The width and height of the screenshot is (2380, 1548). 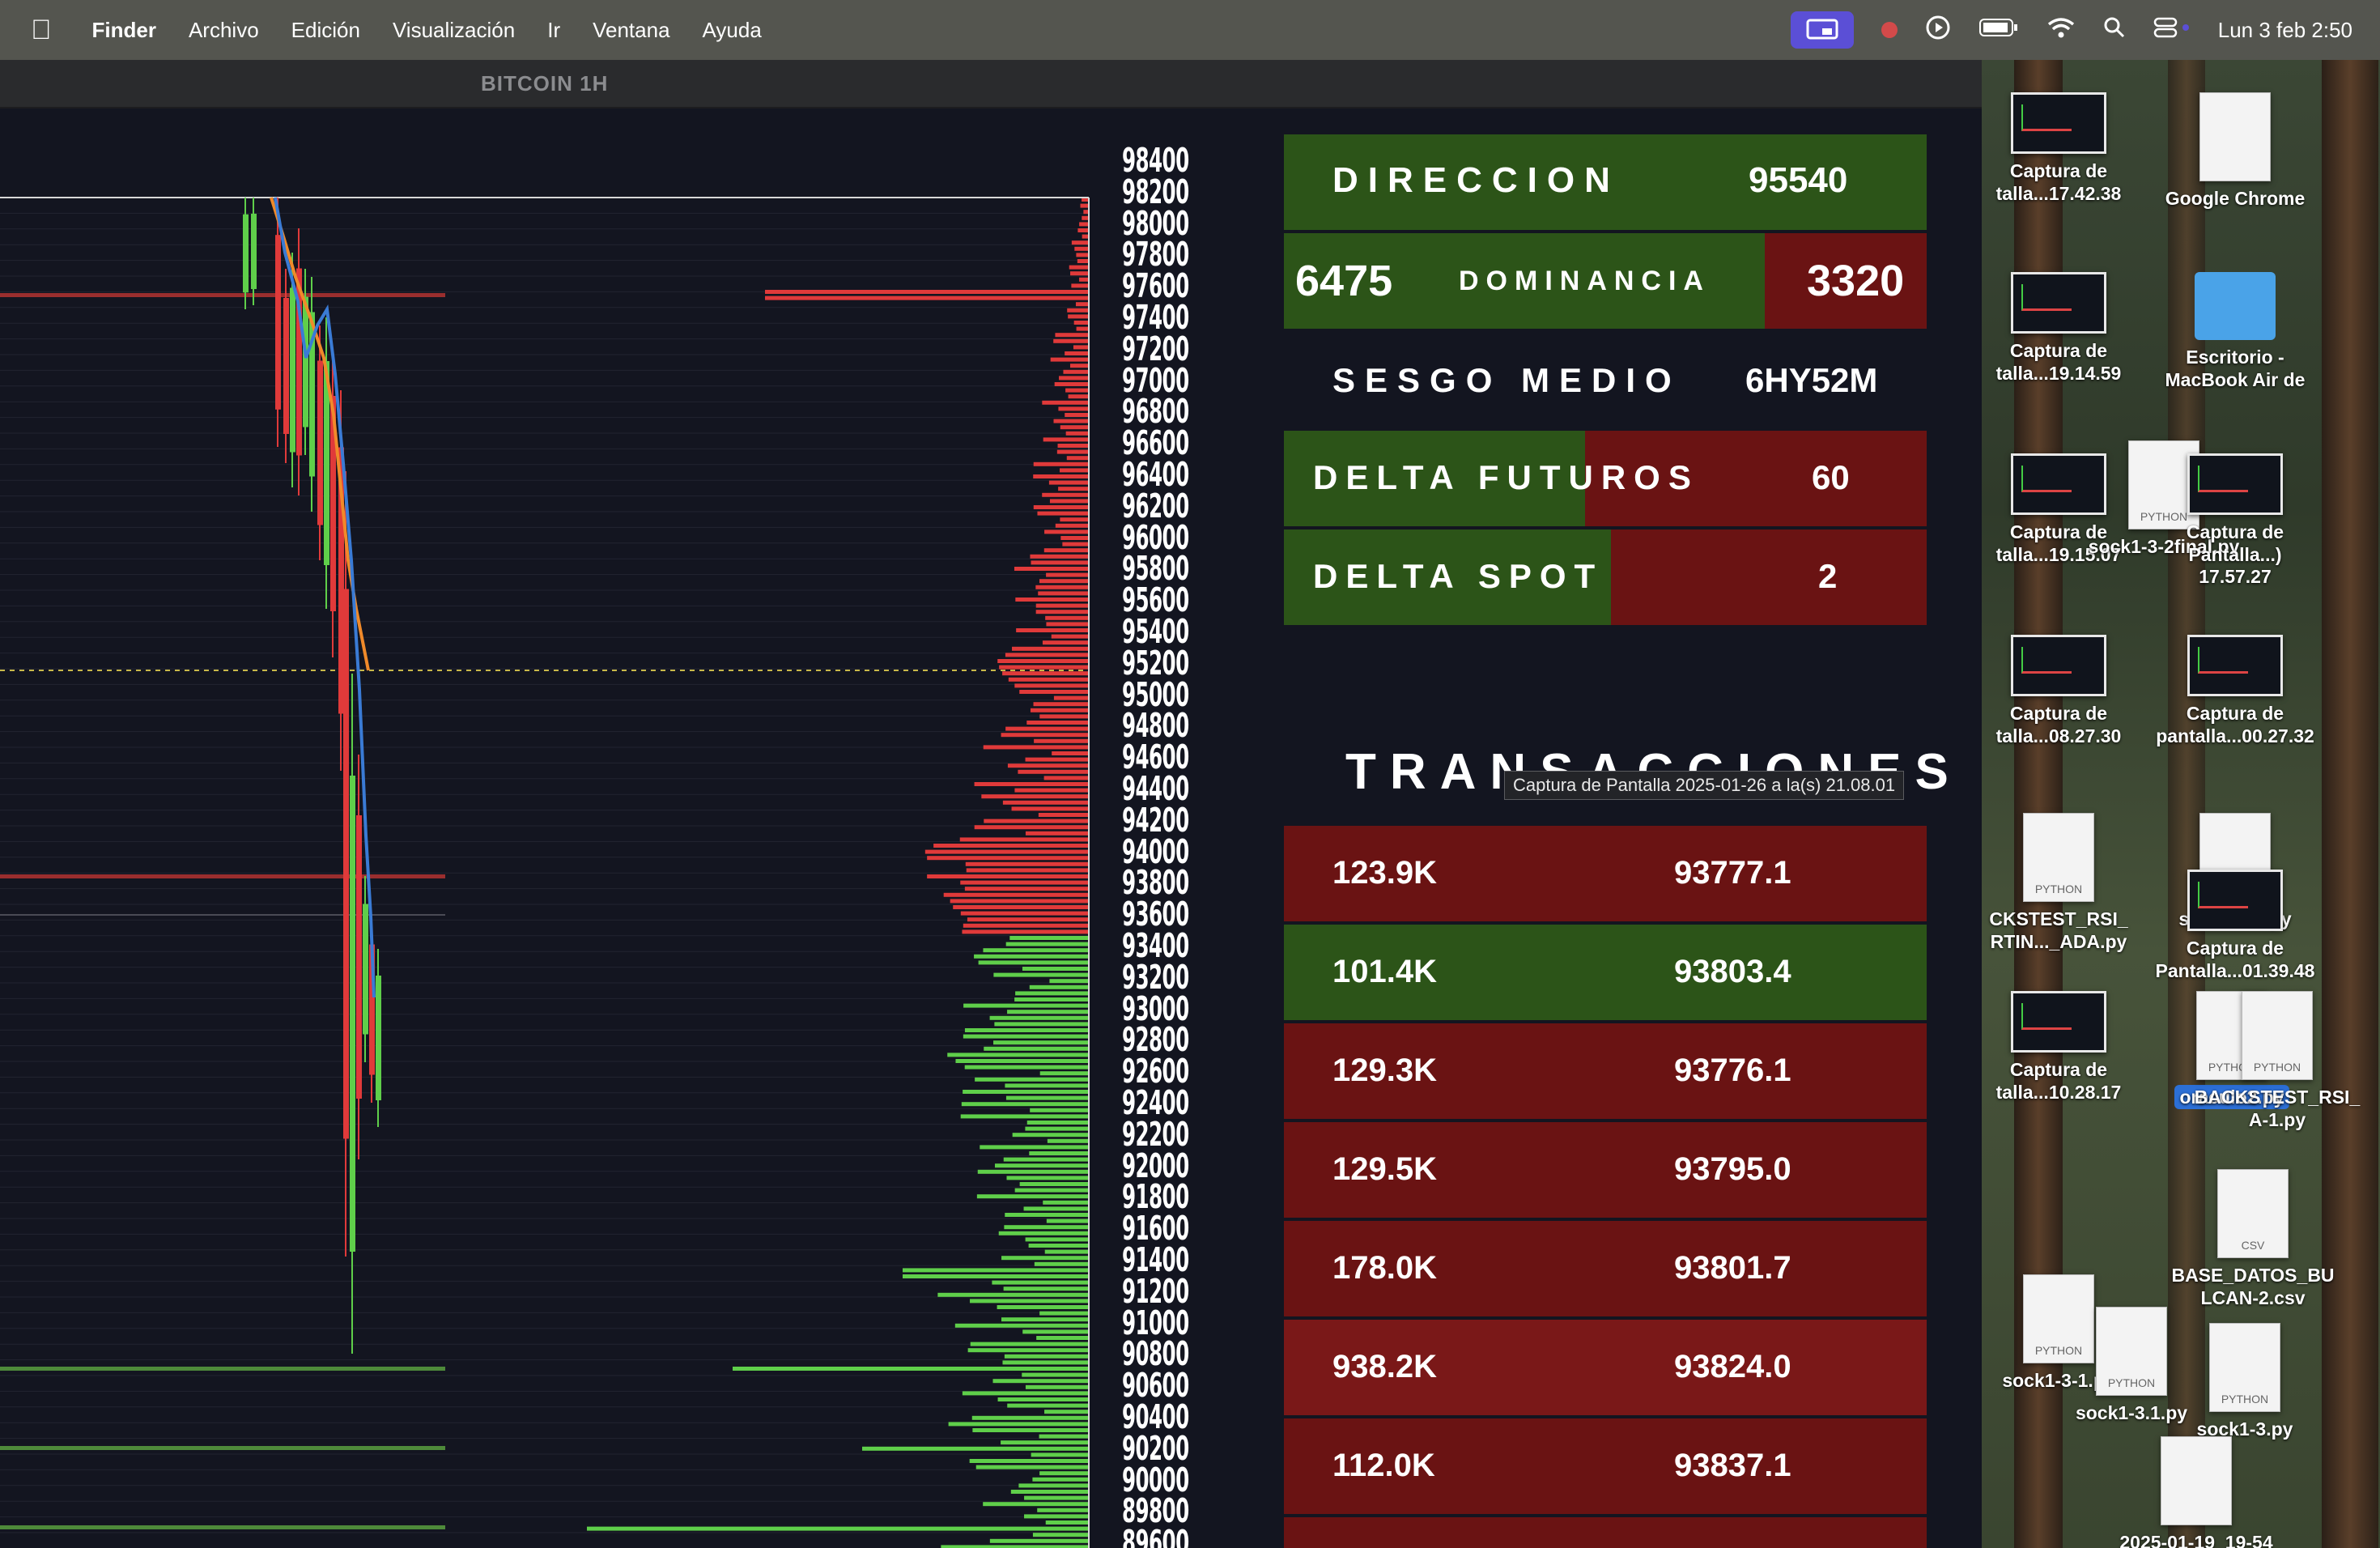 What do you see at coordinates (553, 31) in the screenshot?
I see `menu-ir: Ir` at bounding box center [553, 31].